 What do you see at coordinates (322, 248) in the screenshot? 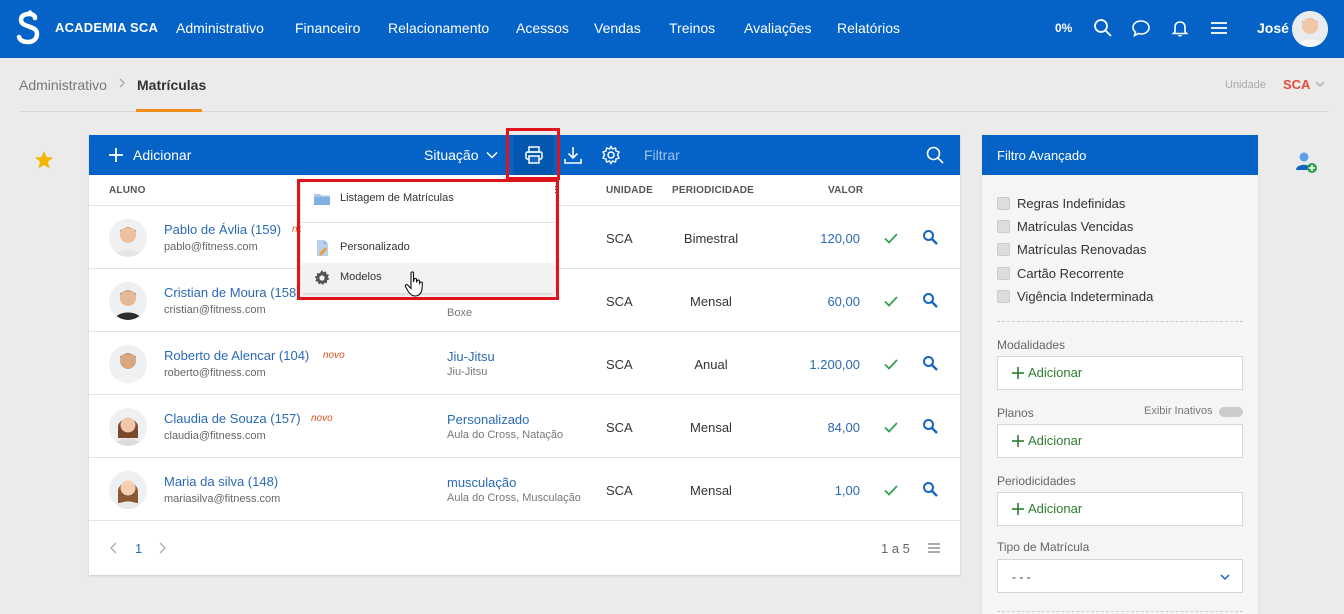
I see `document-icon` at bounding box center [322, 248].